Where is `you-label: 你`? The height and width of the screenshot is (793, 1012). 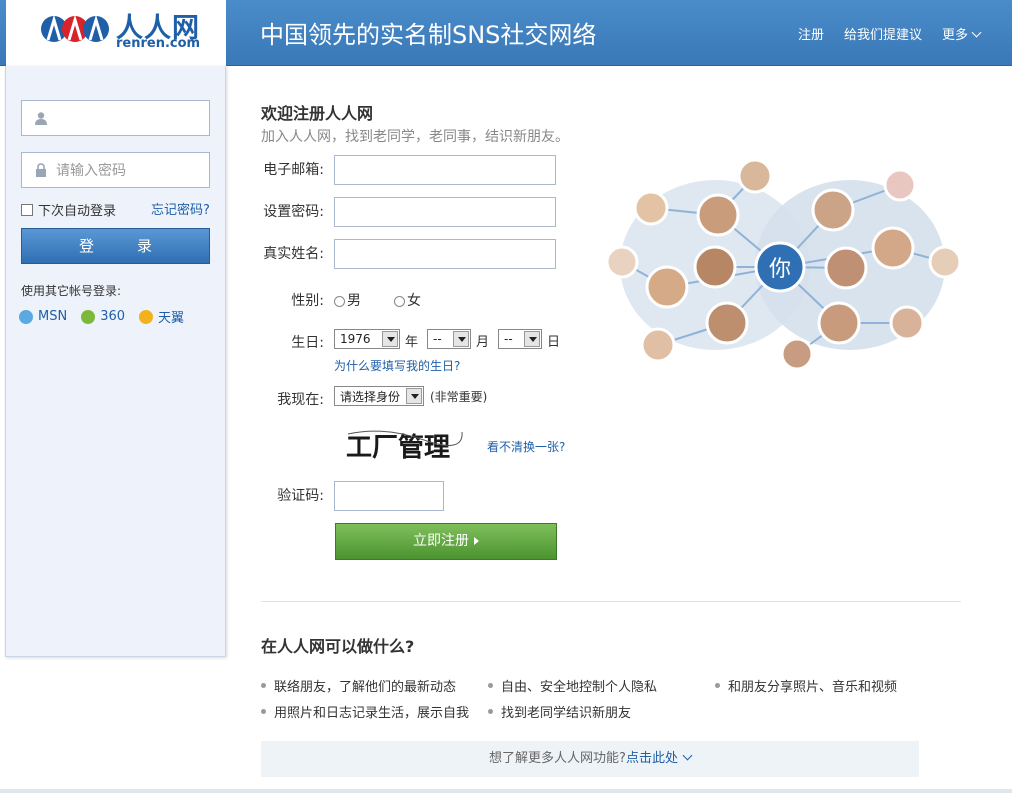
you-label: 你 is located at coordinates (780, 269).